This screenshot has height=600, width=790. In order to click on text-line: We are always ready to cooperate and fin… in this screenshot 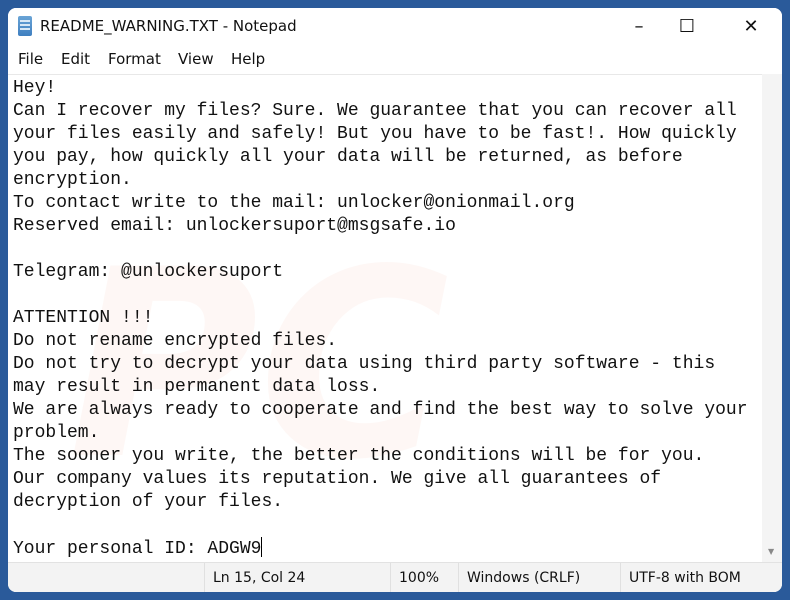, I will do `click(380, 410)`.